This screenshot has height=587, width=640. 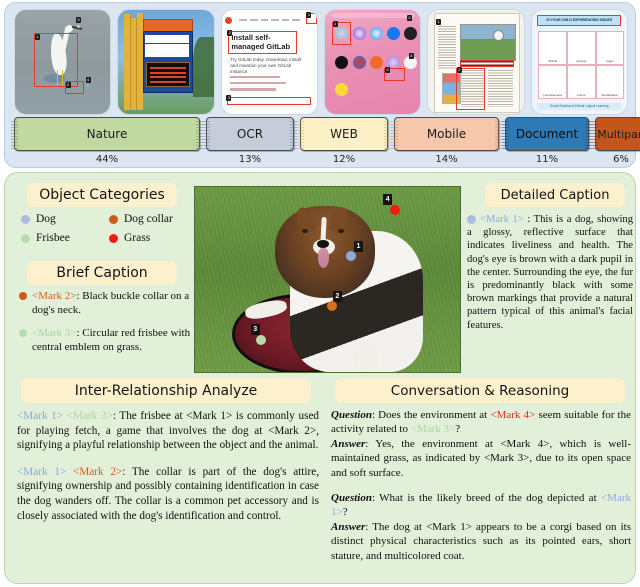 What do you see at coordinates (513, 415) in the screenshot?
I see `mark-ref: <Mark 4>` at bounding box center [513, 415].